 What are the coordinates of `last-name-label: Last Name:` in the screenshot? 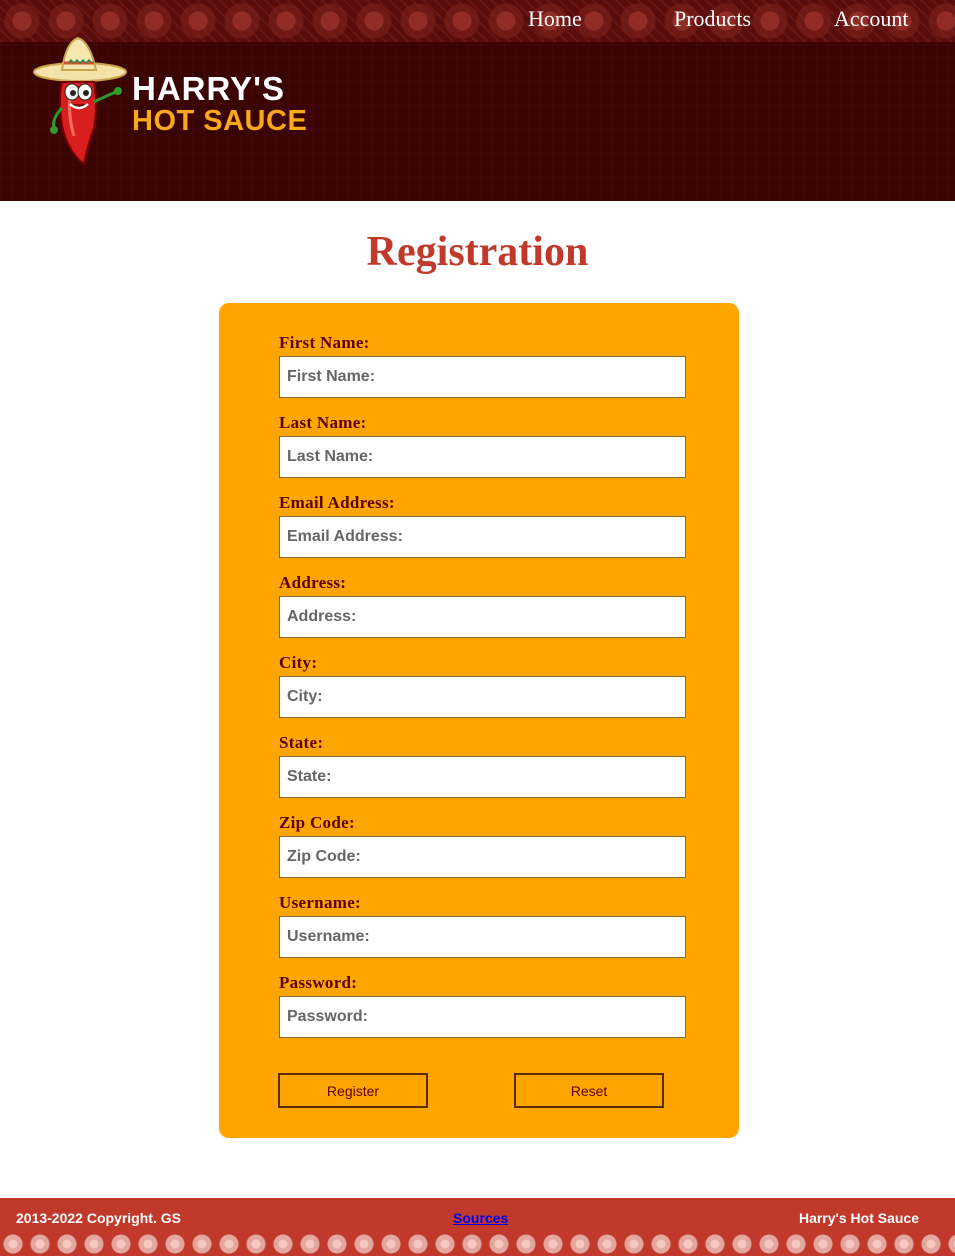 It's located at (323, 422).